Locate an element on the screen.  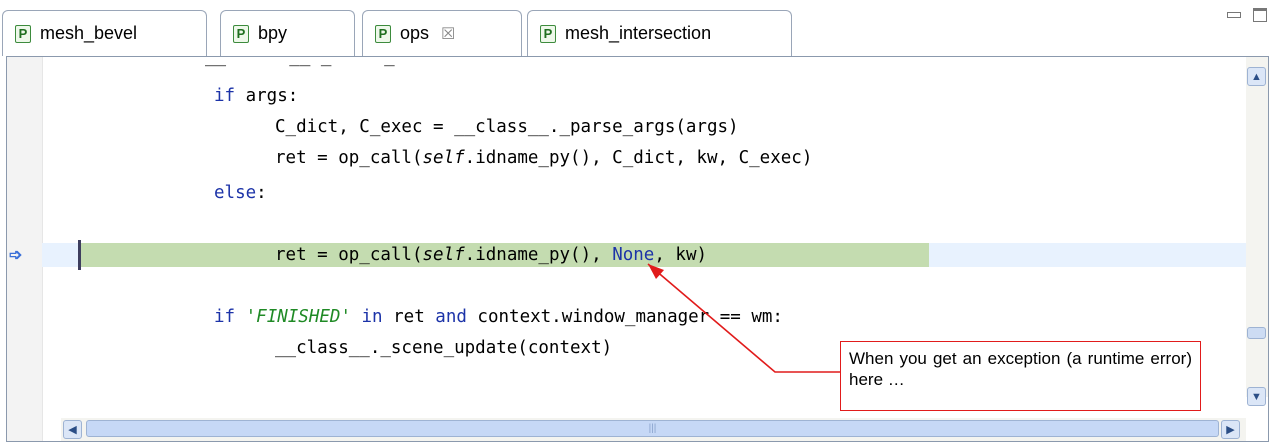
horizontal-scrollbar: ◀ ||| ▶ is located at coordinates (653, 429).